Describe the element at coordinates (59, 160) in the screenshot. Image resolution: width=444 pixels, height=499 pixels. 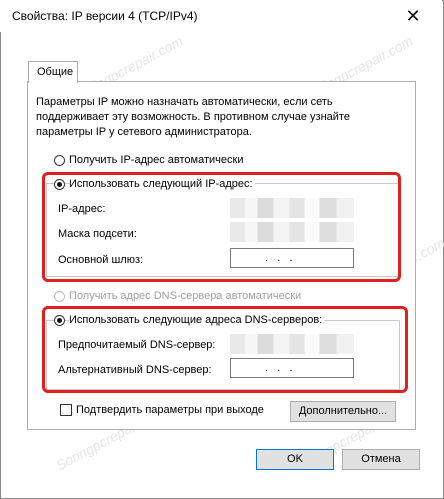
I see `ip-auto-radio` at that location.